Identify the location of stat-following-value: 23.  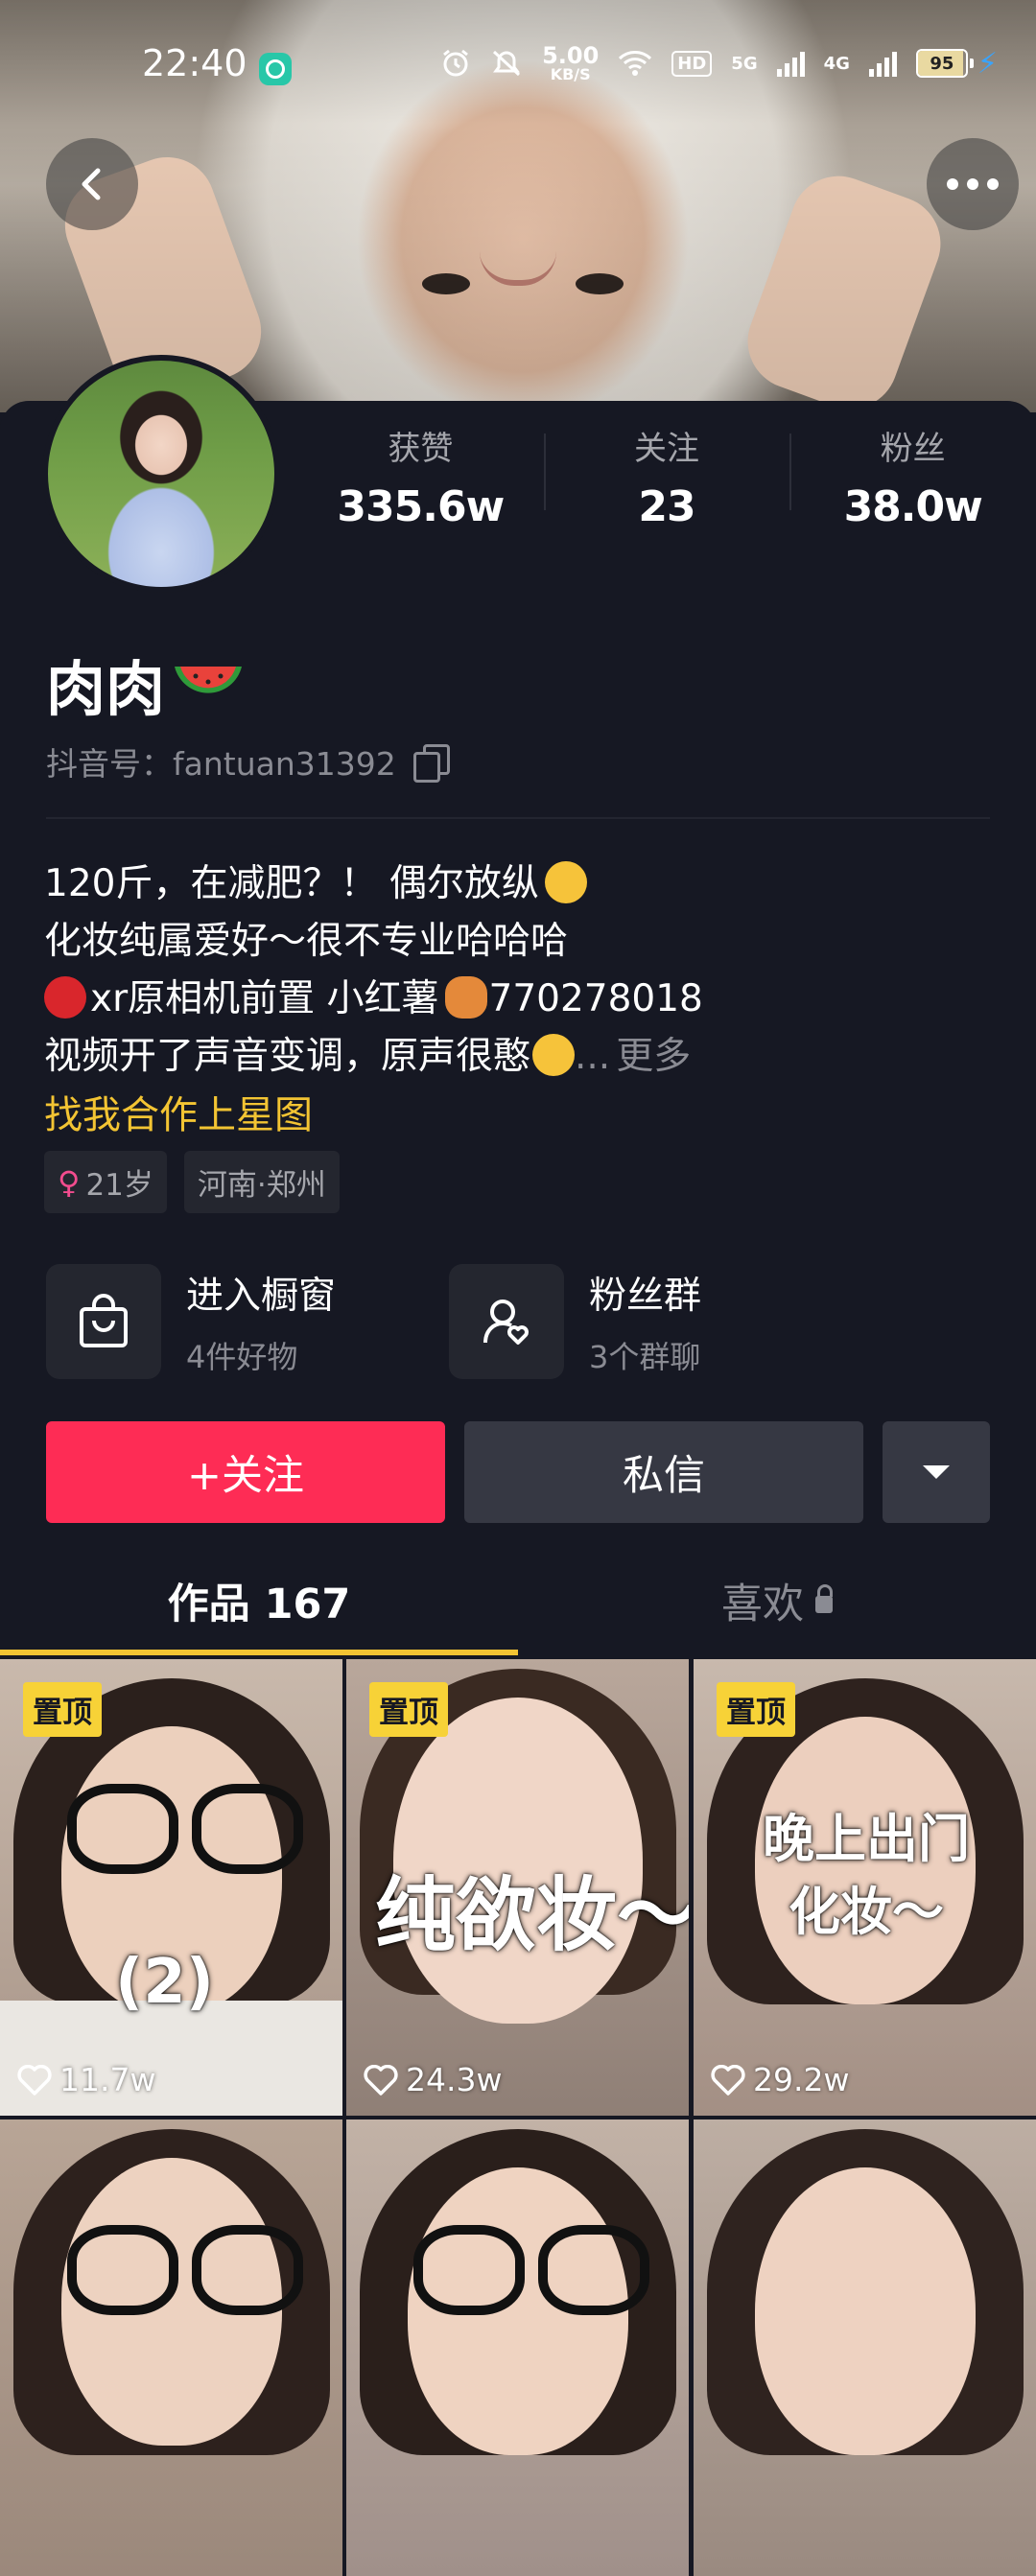
(666, 506).